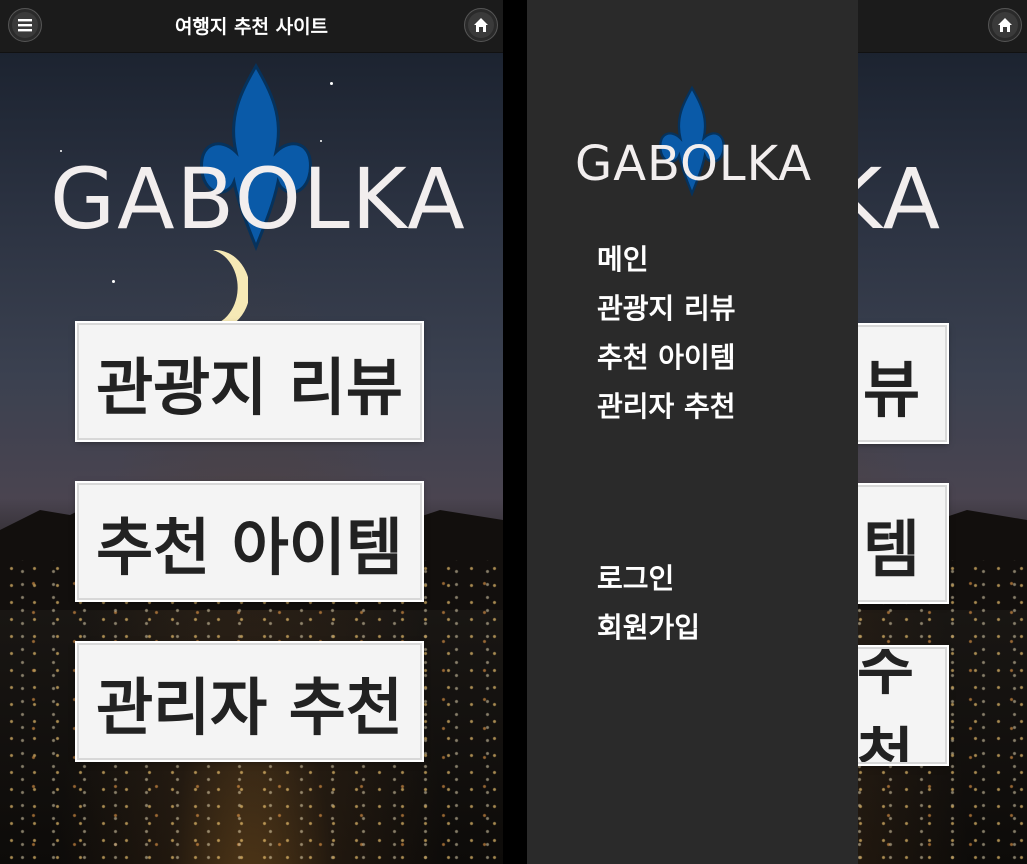  What do you see at coordinates (623, 258) in the screenshot?
I see `drawer-item-main: 메인` at bounding box center [623, 258].